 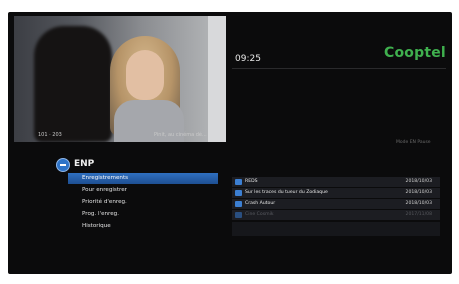 What do you see at coordinates (415, 53) in the screenshot?
I see `brand-logo: Cooptel` at bounding box center [415, 53].